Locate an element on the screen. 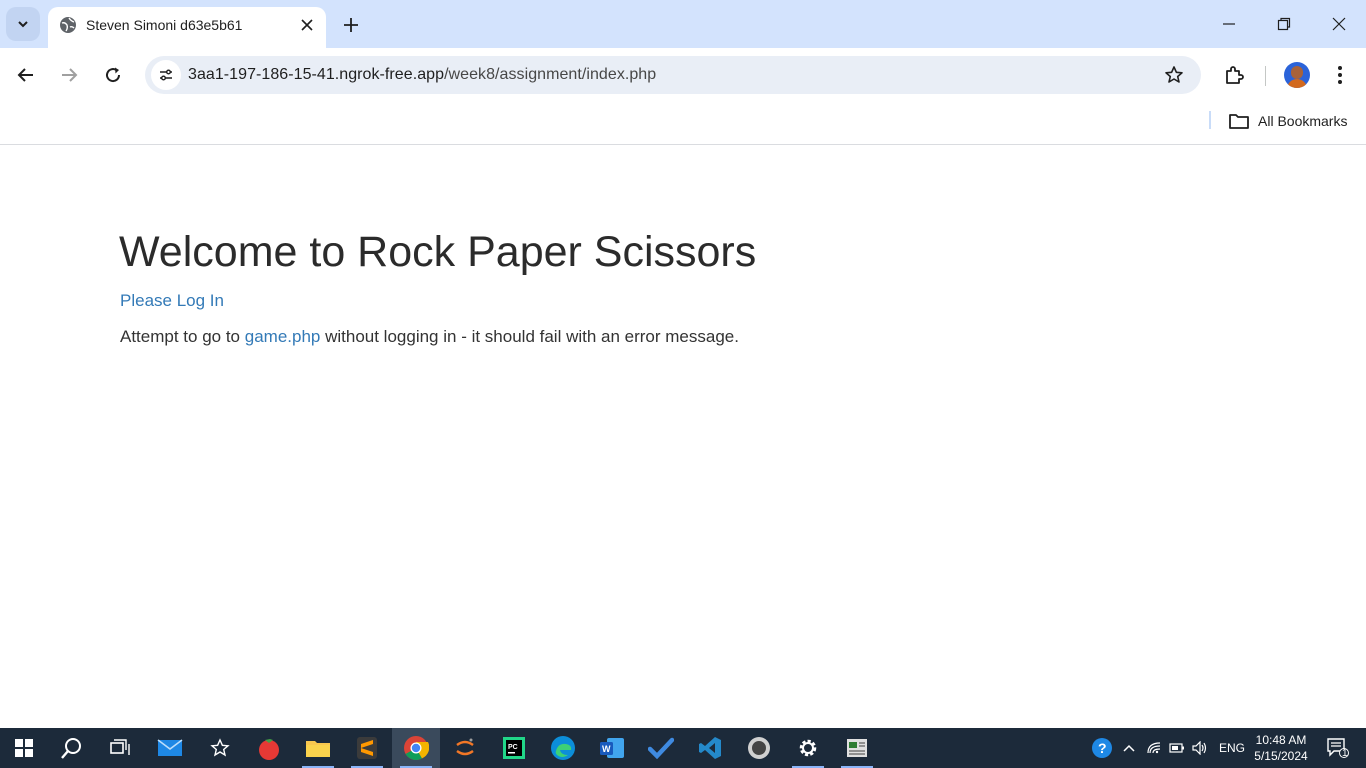 Image resolution: width=1366 pixels, height=768 pixels. restore-icon is located at coordinates (1284, 24).